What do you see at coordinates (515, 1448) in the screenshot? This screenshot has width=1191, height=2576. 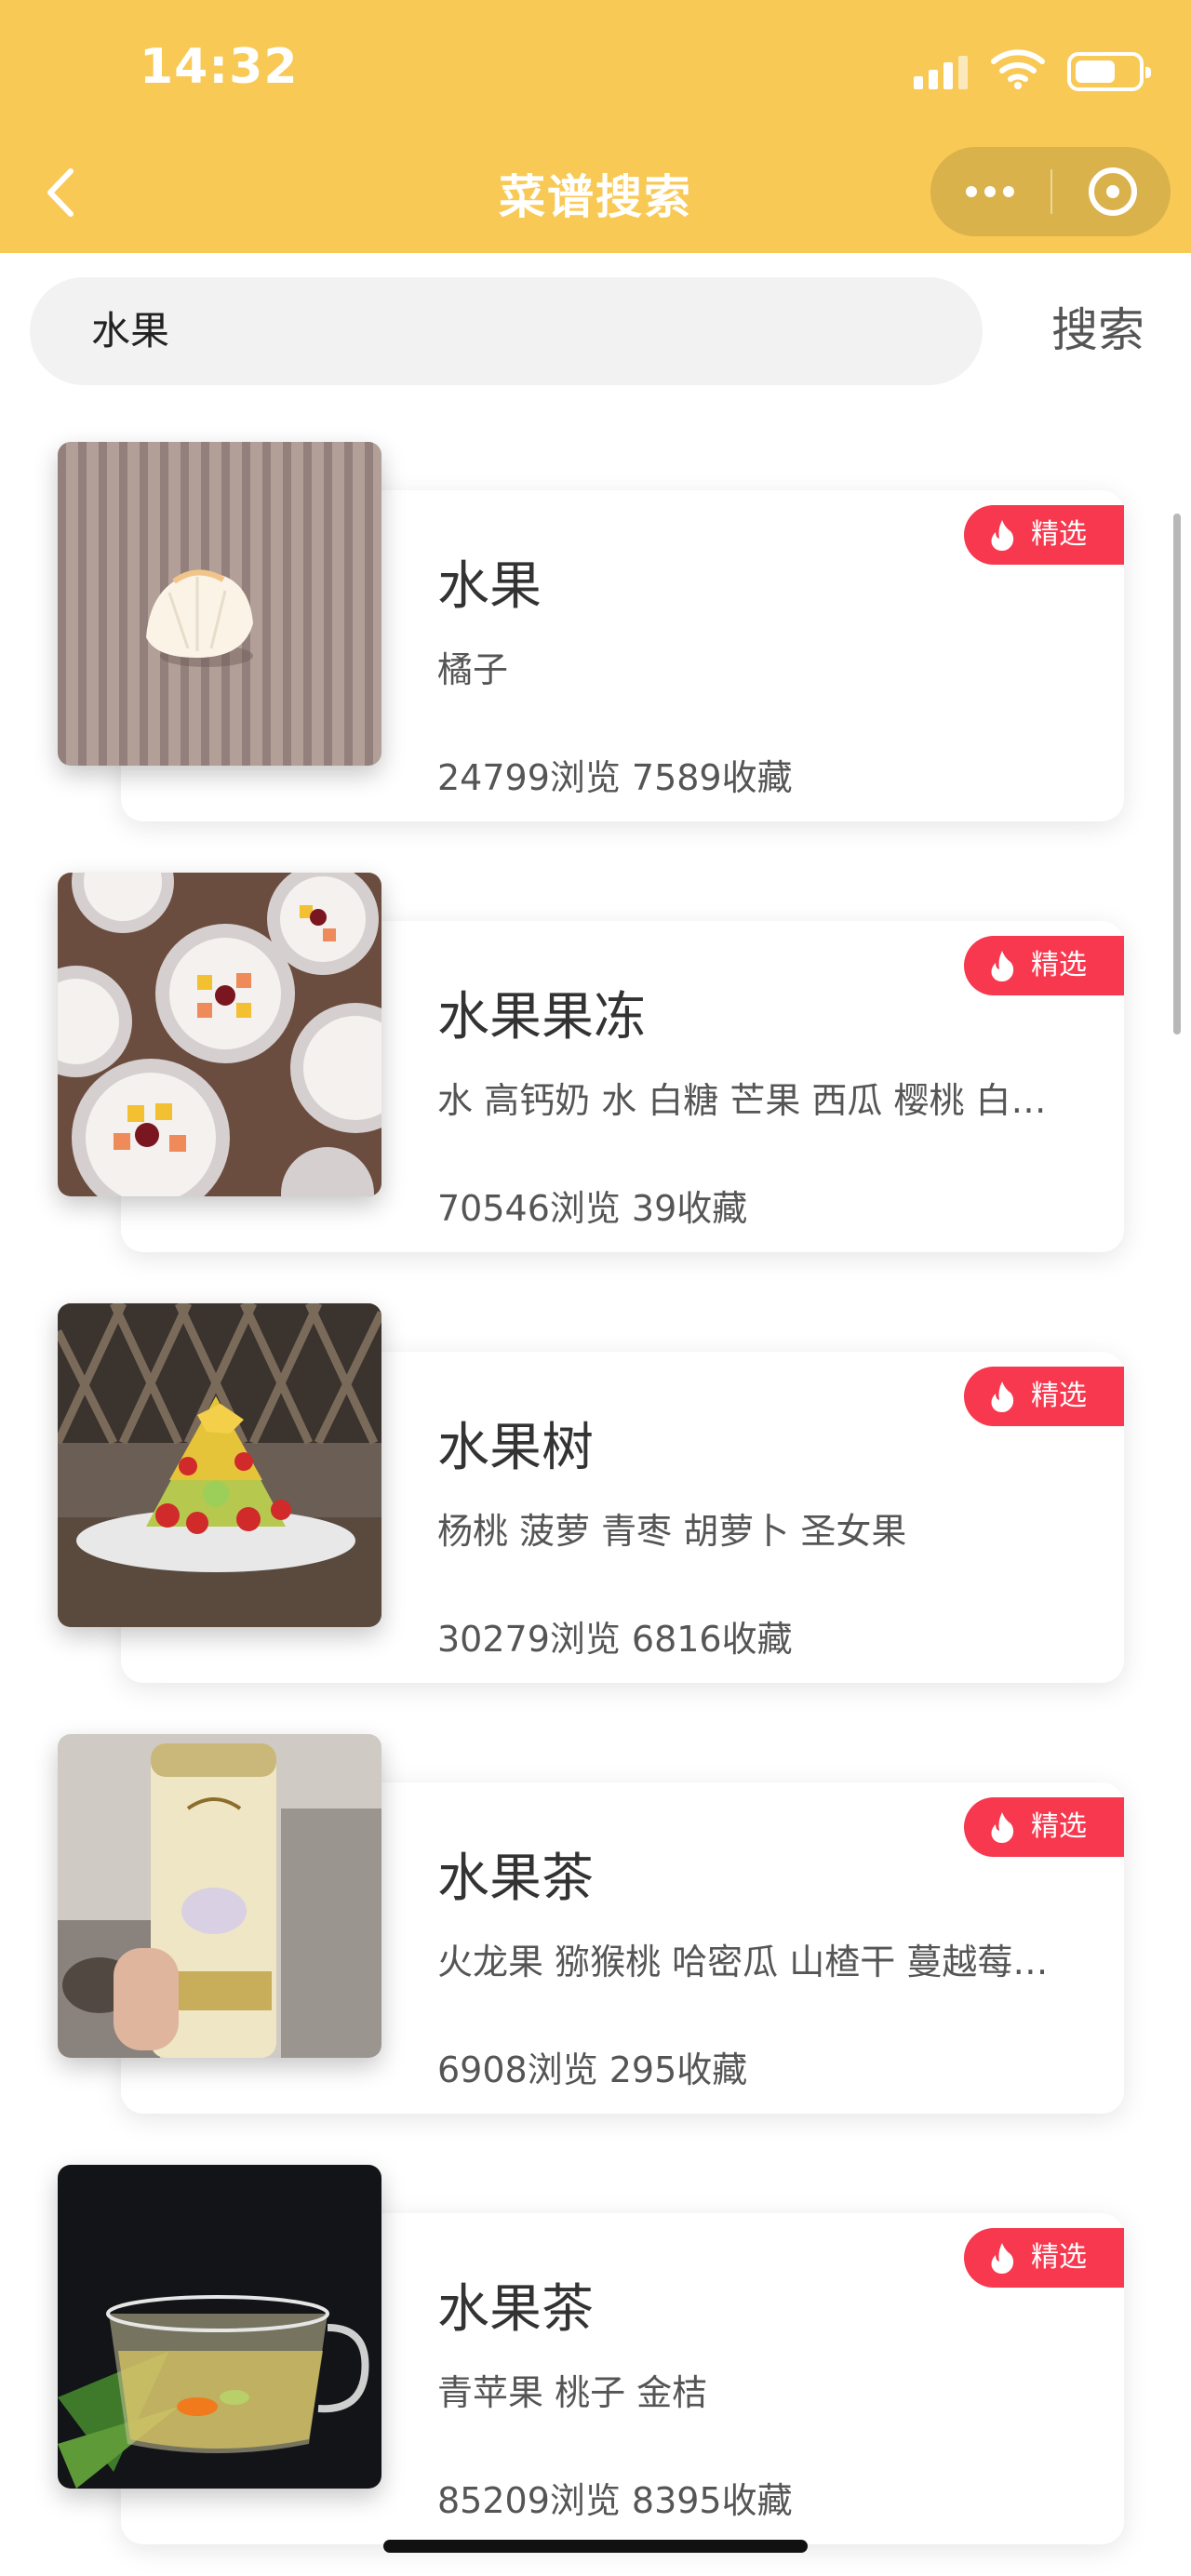 I see `recipe-title: 水果树` at bounding box center [515, 1448].